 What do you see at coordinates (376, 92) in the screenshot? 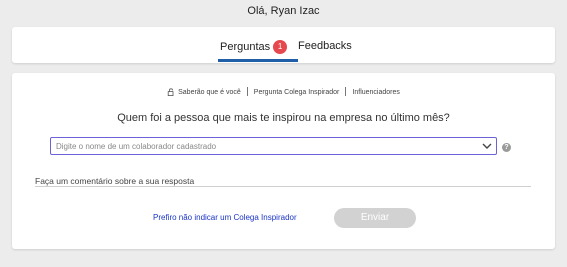
I see `breadcrumb-influencers: Influenciadores` at bounding box center [376, 92].